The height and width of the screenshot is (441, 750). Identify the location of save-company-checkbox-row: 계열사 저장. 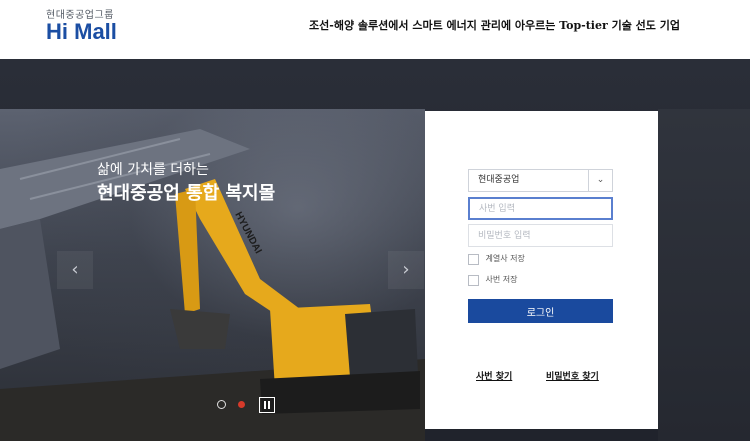
(496, 259).